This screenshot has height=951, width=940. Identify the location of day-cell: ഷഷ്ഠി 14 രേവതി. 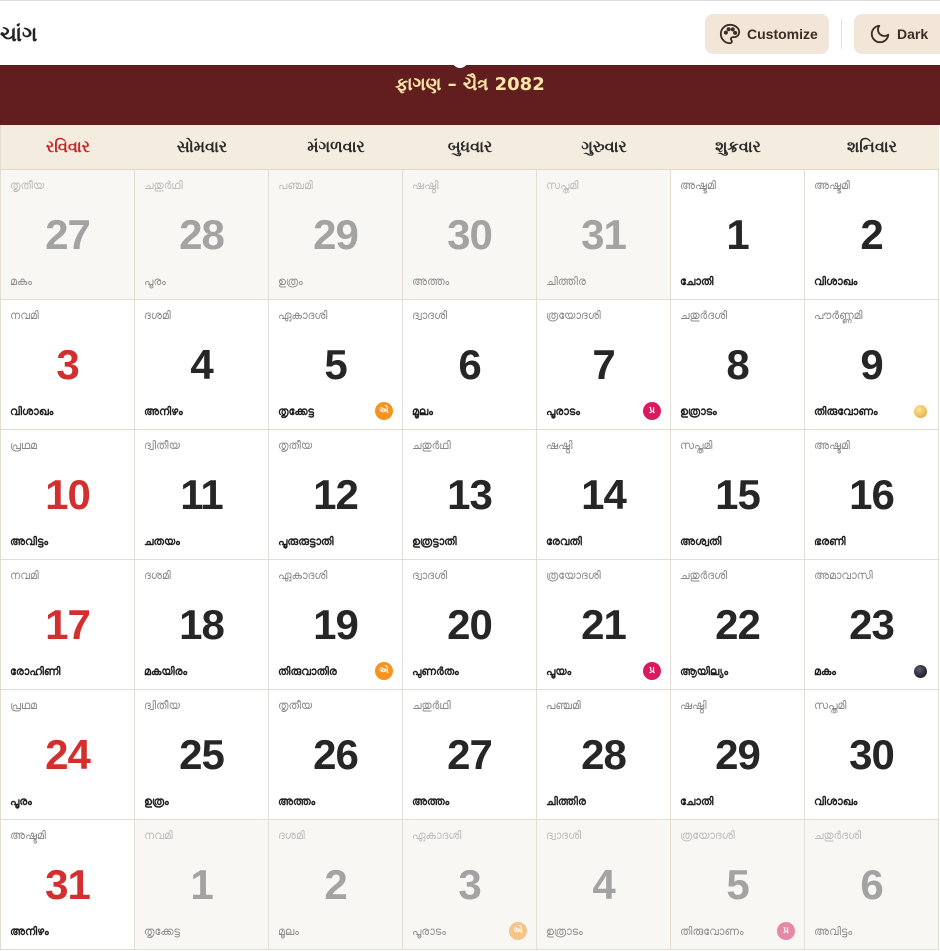
(604, 495).